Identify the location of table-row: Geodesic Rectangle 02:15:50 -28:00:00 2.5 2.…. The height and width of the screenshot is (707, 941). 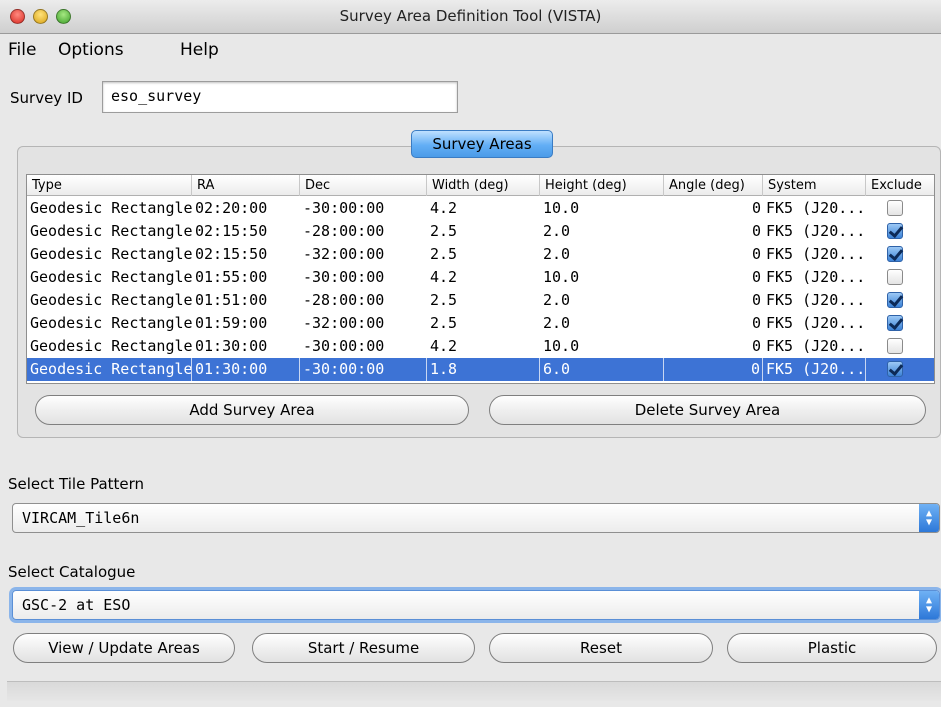
(480, 231).